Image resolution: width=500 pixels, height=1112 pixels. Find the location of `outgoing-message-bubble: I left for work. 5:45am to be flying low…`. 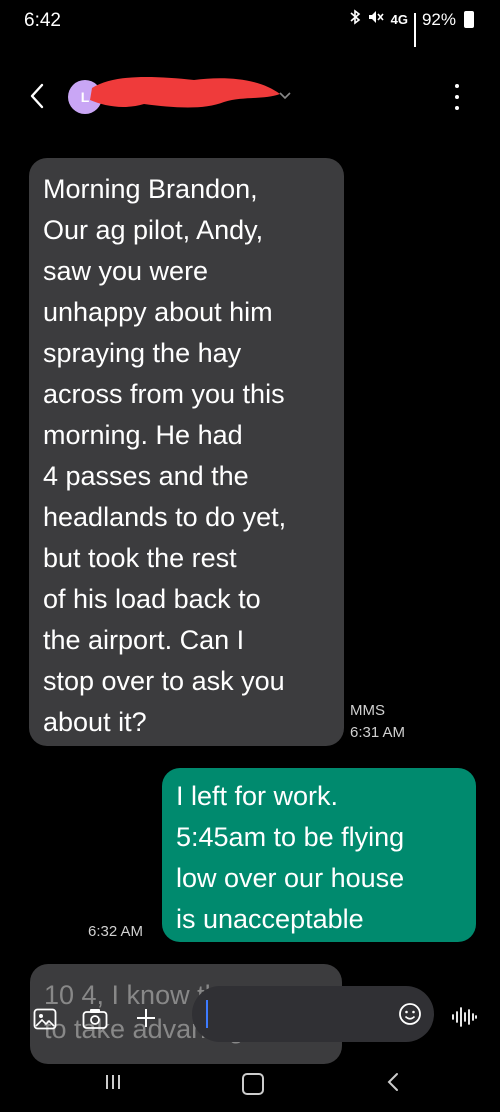

outgoing-message-bubble: I left for work. 5:45am to be flying low… is located at coordinates (319, 855).